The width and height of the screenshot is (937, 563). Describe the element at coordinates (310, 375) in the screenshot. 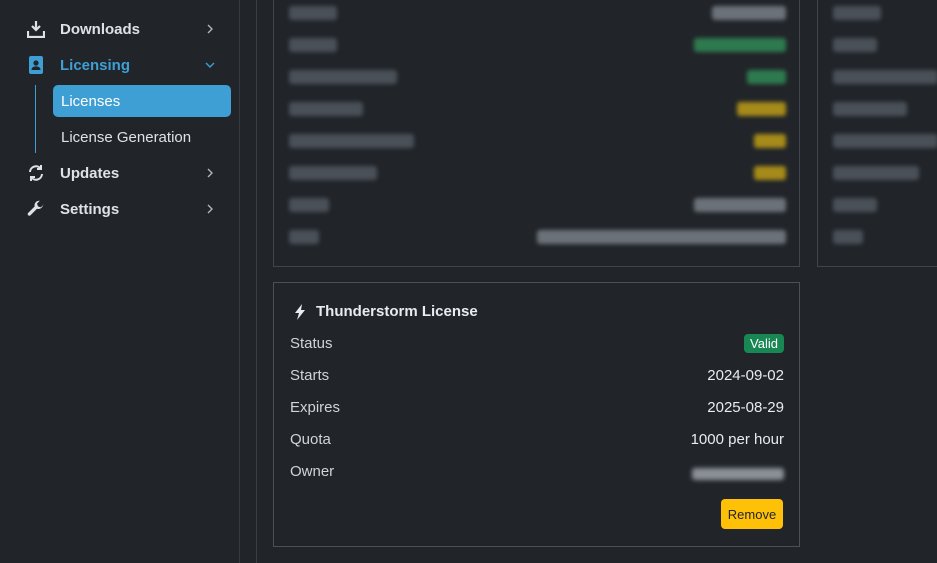

I see `starts-label: Starts` at that location.